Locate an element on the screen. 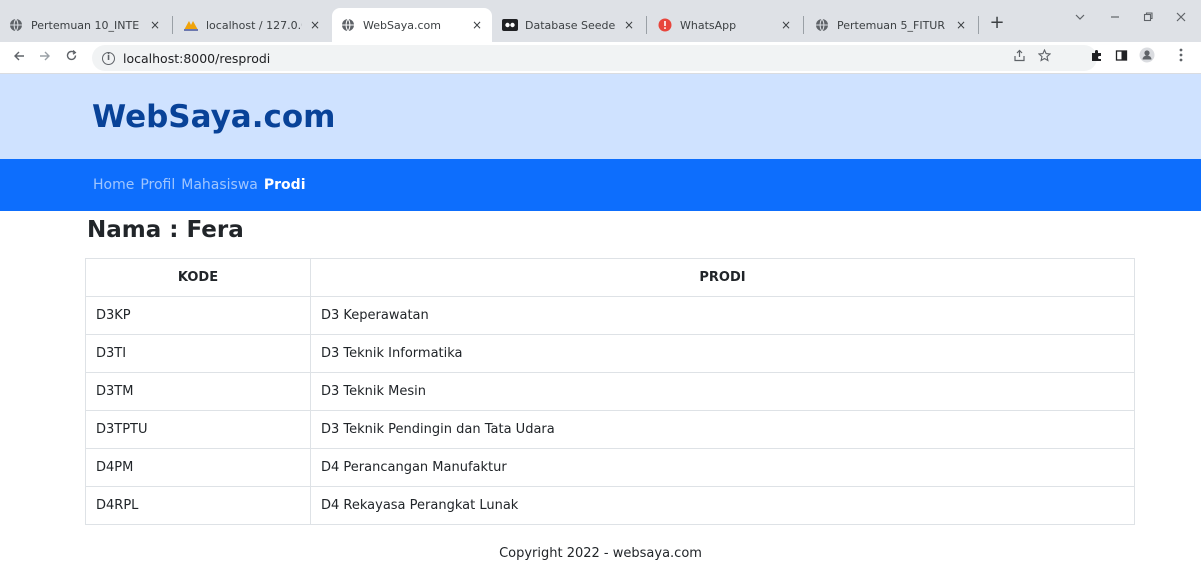  column-header-prodi: PRODI is located at coordinates (722, 277).